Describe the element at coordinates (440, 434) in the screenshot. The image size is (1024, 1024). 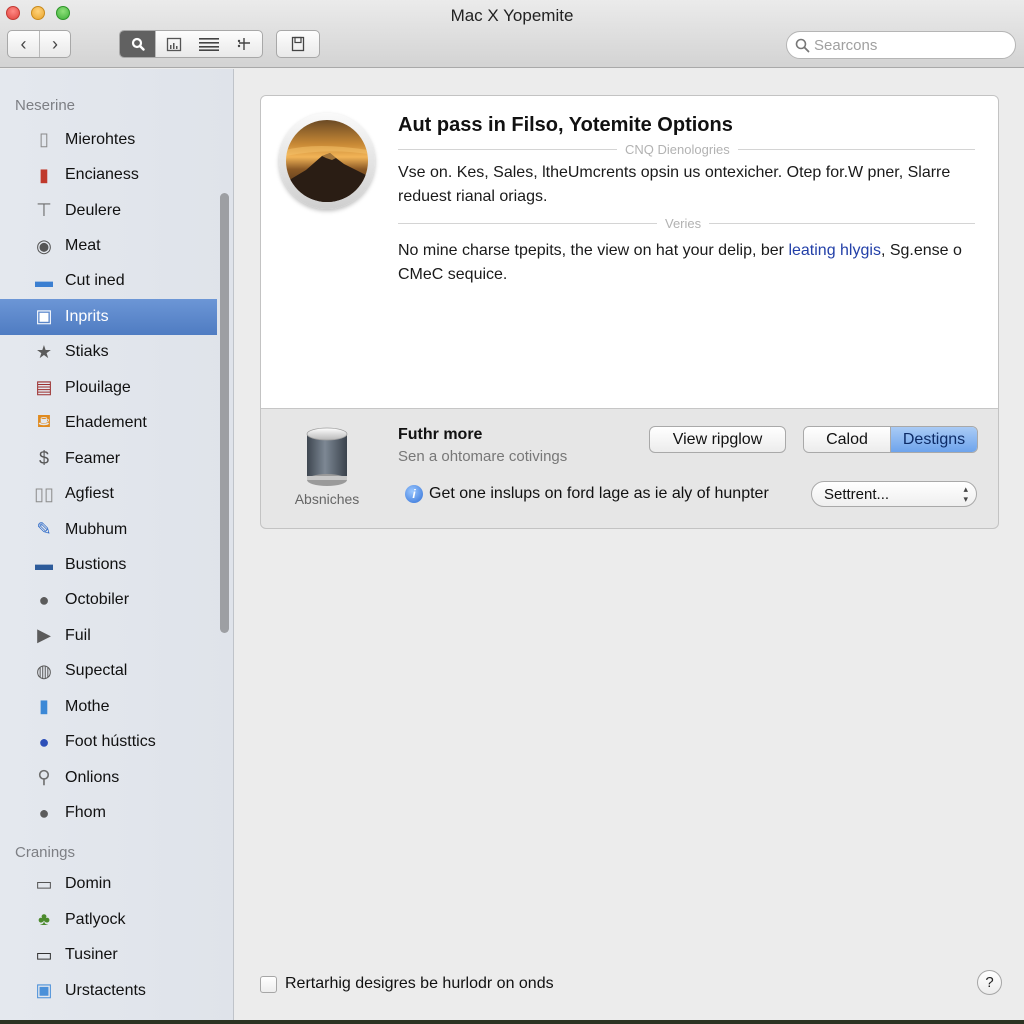
I see `further-title: Futhr more` at that location.